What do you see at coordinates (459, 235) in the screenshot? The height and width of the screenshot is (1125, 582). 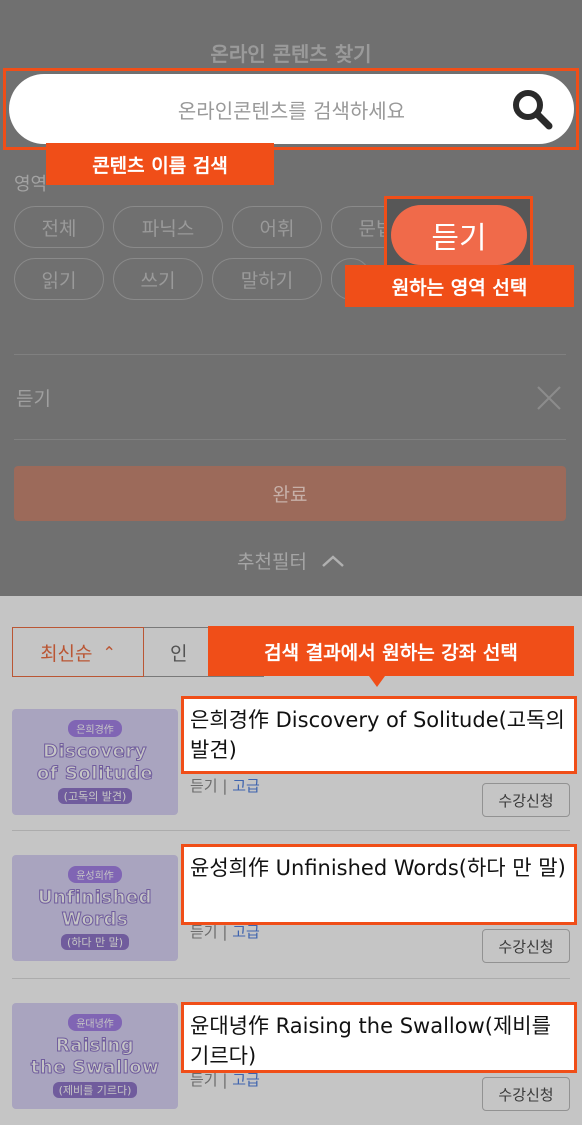 I see `listen-area-button: 듣기` at bounding box center [459, 235].